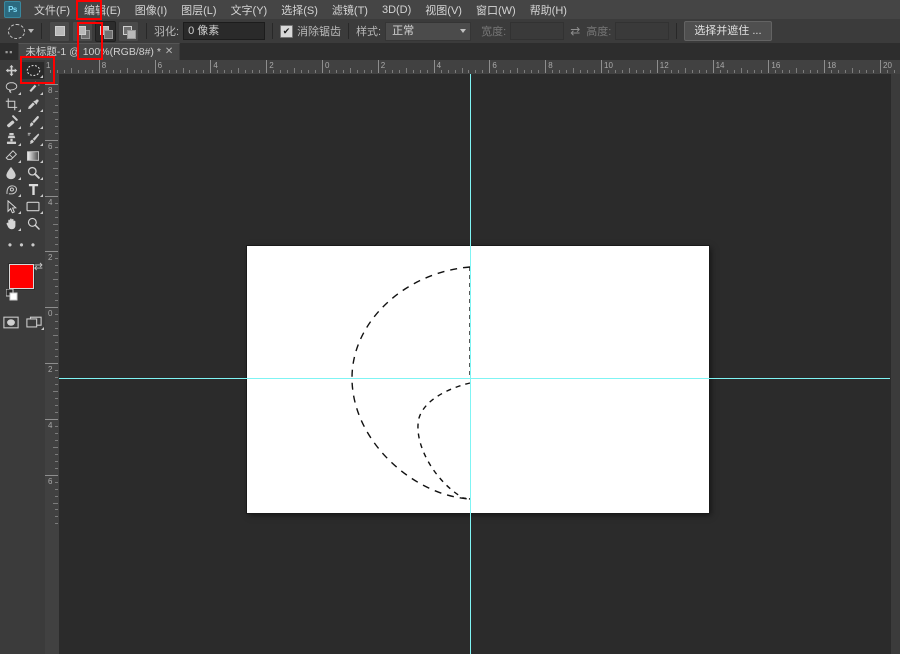 Image resolution: width=900 pixels, height=654 pixels. I want to click on vertical-ruler: 8 6 4 2 0 2 4 6, so click(52, 364).